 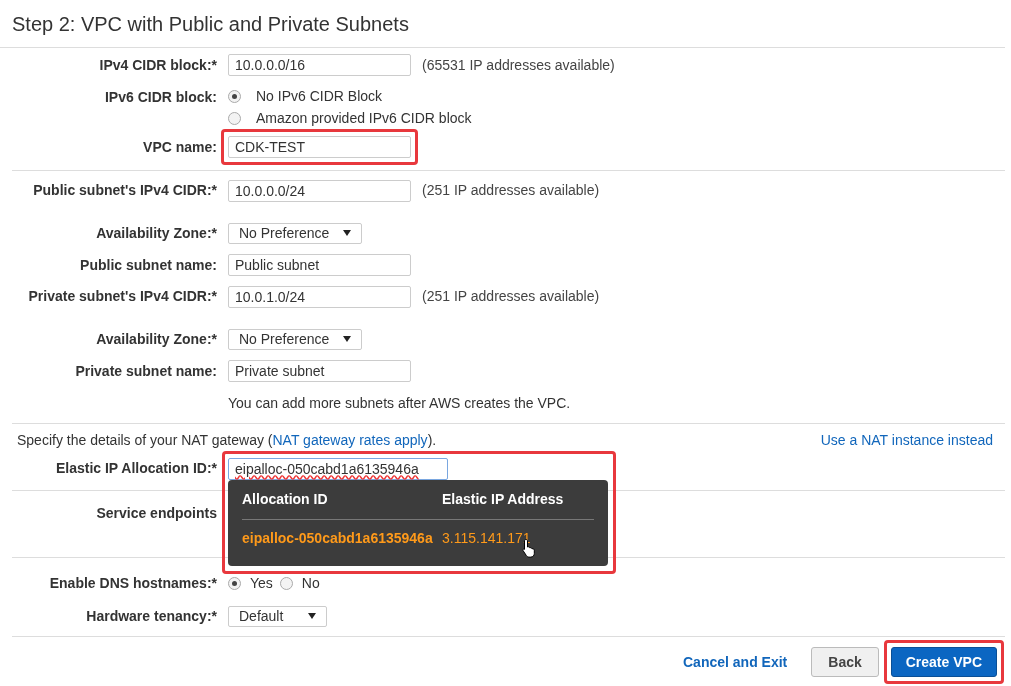 What do you see at coordinates (486, 538) in the screenshot?
I see `suggestion-value: 3.115.141.171` at bounding box center [486, 538].